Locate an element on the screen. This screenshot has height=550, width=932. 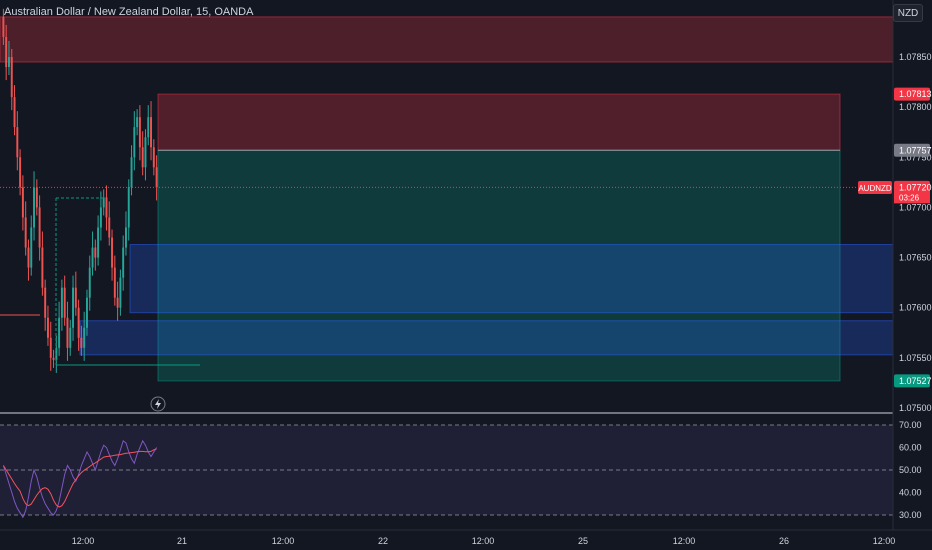
rsi-tick-label: 70.00 is located at coordinates (910, 425).